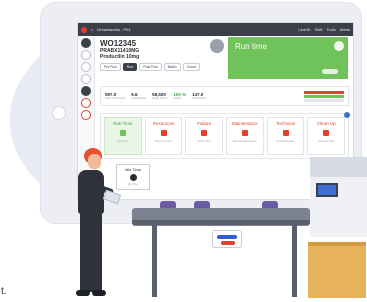  Describe the element at coordinates (86, 103) in the screenshot. I see `alert-icon` at that location.